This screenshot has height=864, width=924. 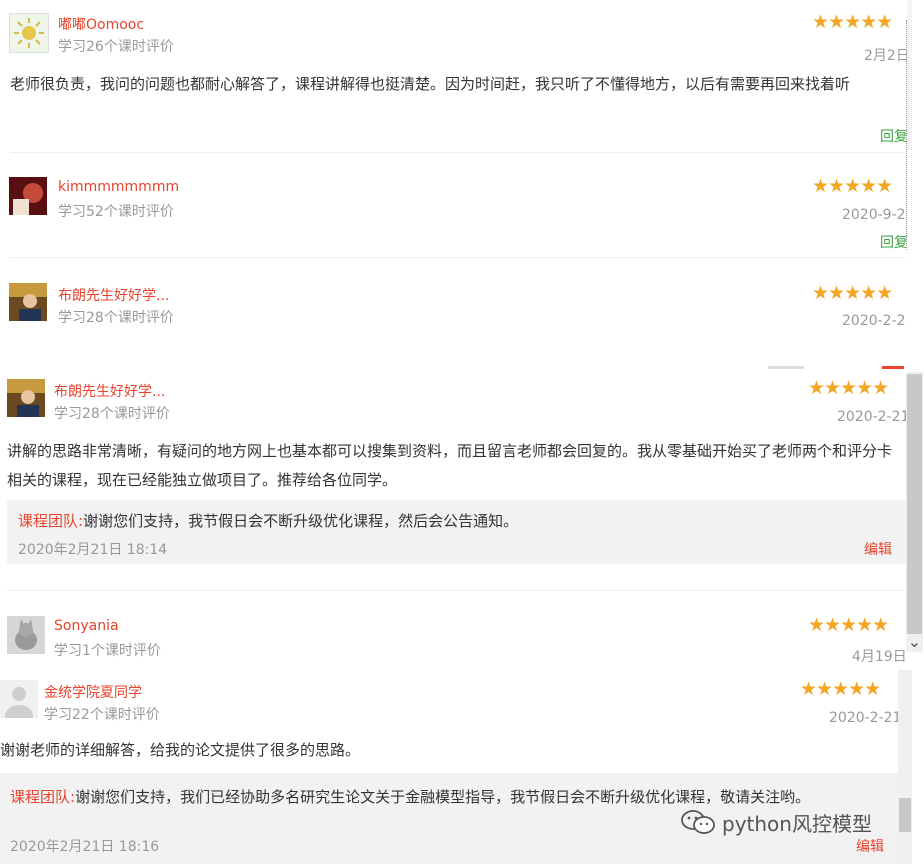 What do you see at coordinates (914, 642) in the screenshot?
I see `scroll-down-arrow-icon: ⌄` at bounding box center [914, 642].